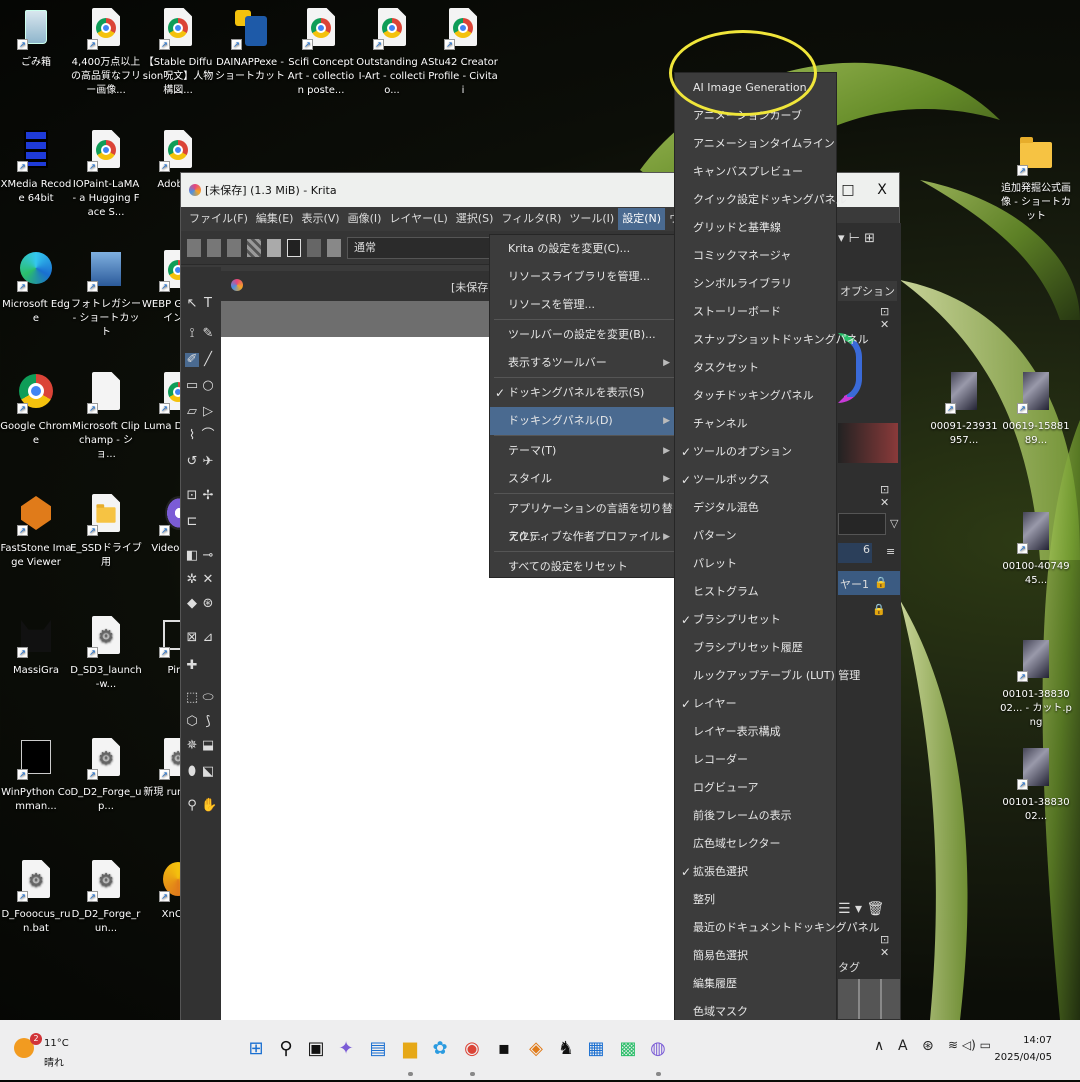 This screenshot has height=1082, width=1080. Describe the element at coordinates (365, 219) in the screenshot. I see `menu-3: 画像(I)` at that location.